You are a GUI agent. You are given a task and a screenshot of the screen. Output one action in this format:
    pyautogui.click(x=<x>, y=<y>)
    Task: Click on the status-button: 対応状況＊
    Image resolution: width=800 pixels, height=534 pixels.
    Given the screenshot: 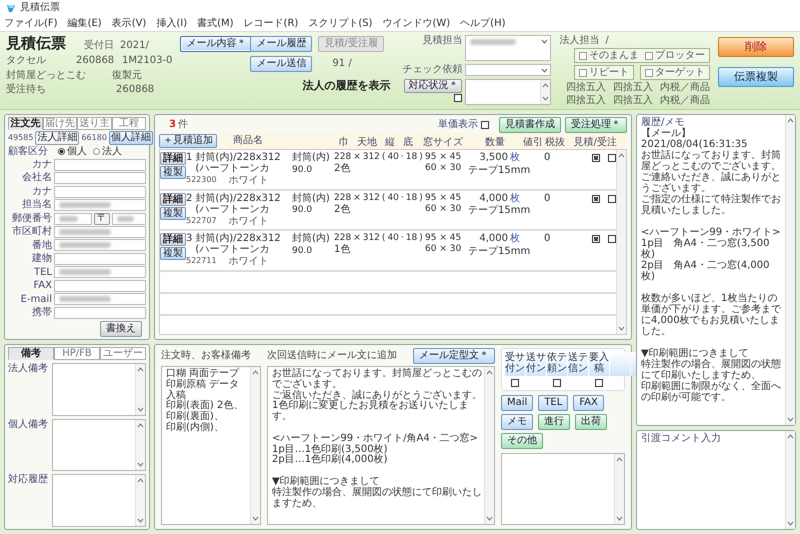 What is the action you would take?
    pyautogui.click(x=433, y=86)
    